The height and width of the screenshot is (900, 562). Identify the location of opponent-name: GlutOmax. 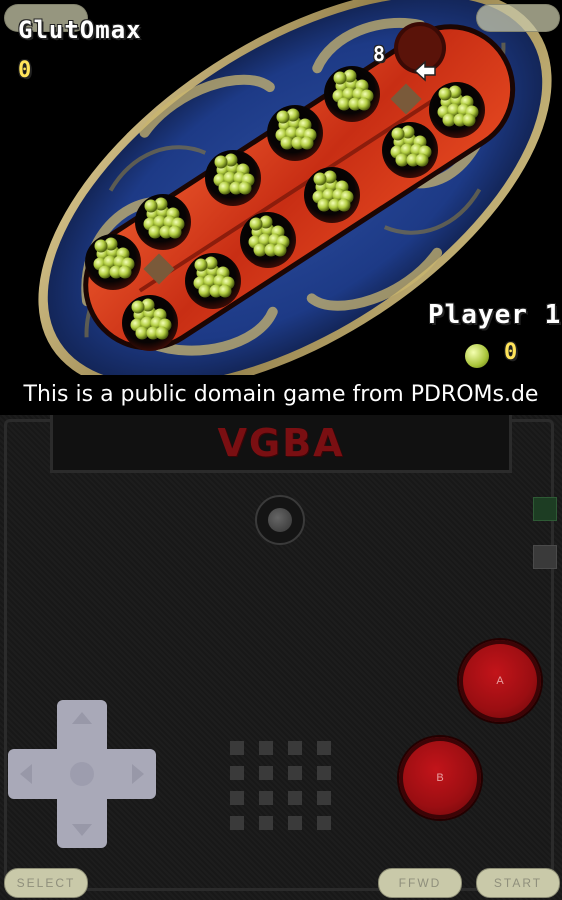
(80, 30).